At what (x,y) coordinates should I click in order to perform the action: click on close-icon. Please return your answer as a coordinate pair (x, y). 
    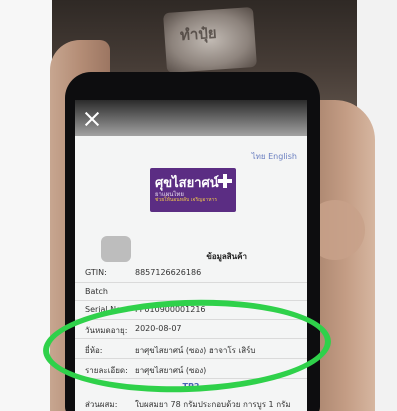
    Looking at the image, I should click on (92, 119).